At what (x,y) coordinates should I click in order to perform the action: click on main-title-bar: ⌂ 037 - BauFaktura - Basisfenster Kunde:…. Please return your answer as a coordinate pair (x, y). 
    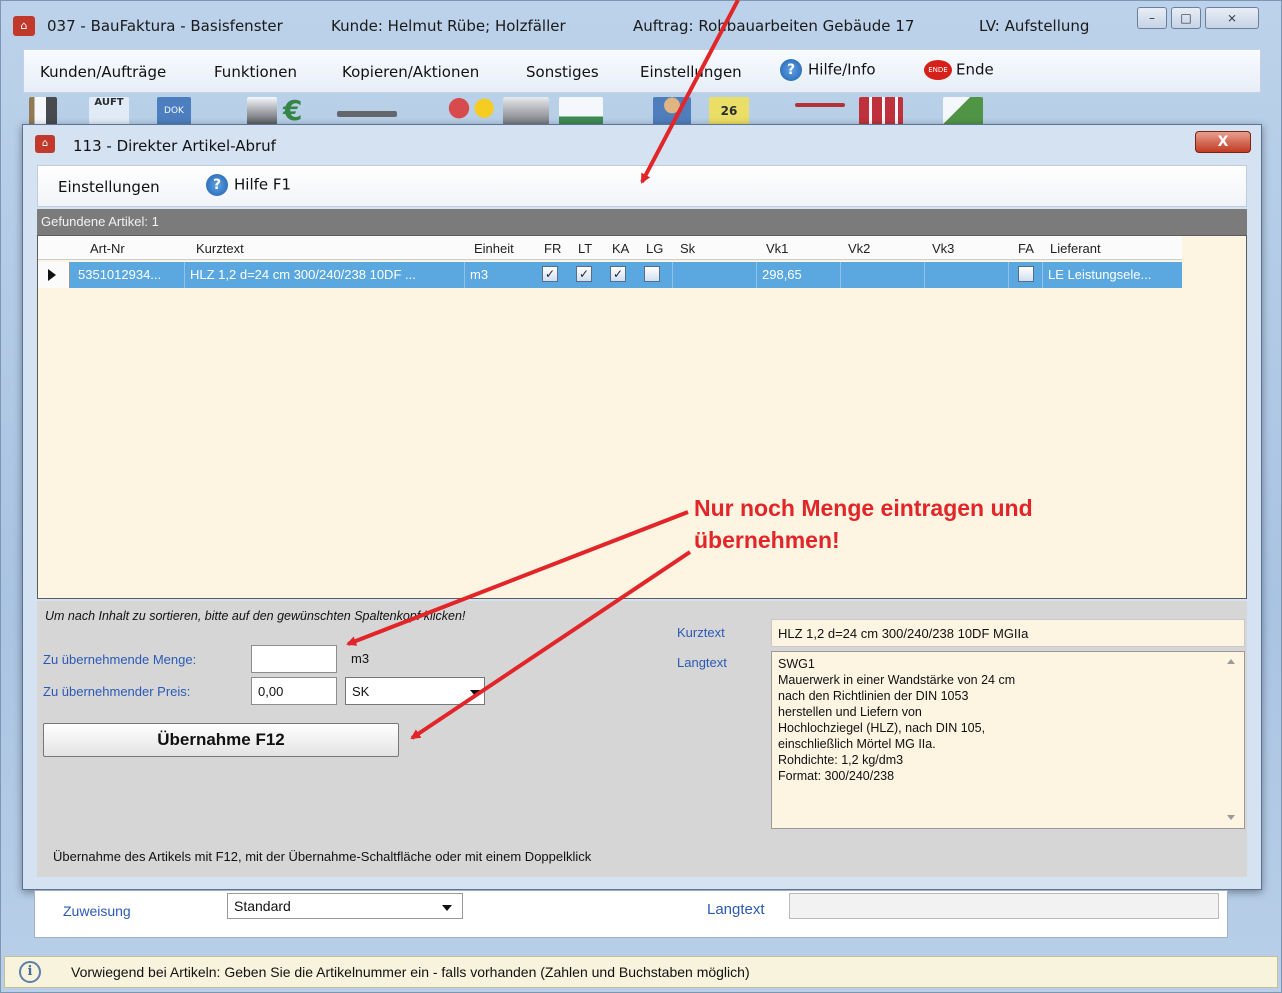
    Looking at the image, I should click on (641, 23).